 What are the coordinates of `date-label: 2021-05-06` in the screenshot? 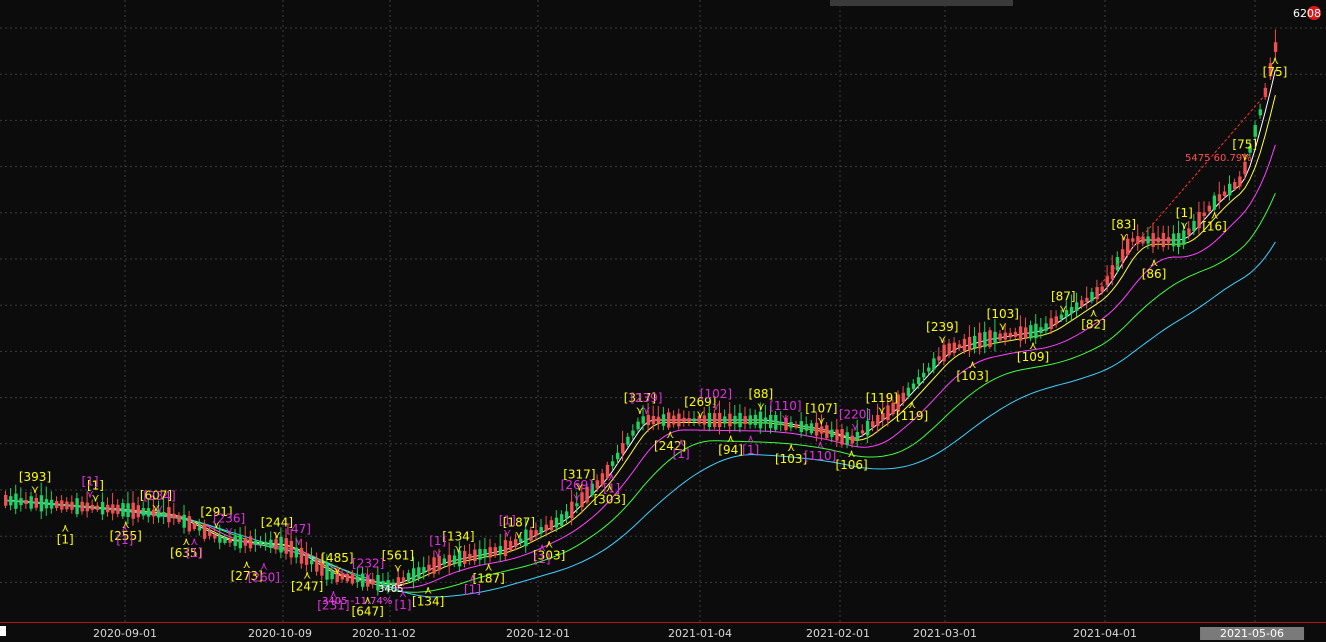 It's located at (1252, 633).